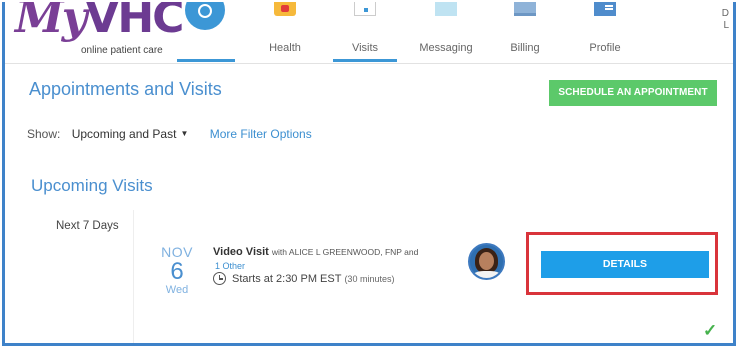  Describe the element at coordinates (345, 252) in the screenshot. I see `visit-provider: with ALICE L GREENWOOD, FNP and` at that location.